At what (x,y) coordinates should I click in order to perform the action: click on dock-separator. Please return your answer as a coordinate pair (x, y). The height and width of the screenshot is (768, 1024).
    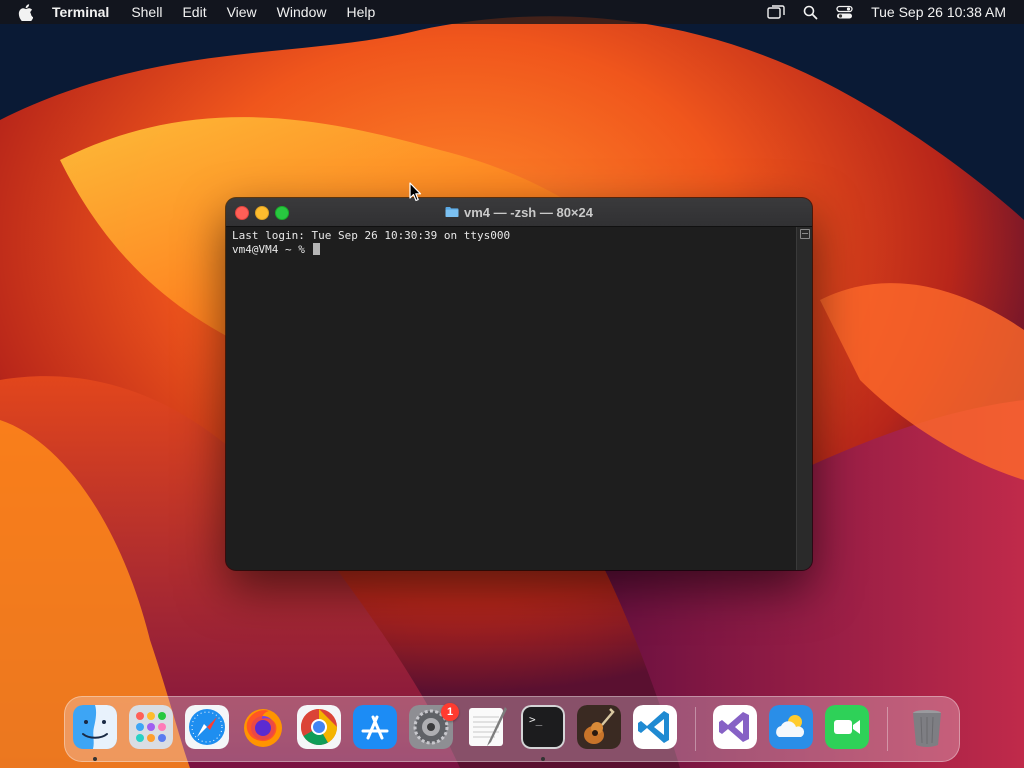
    Looking at the image, I should click on (695, 729).